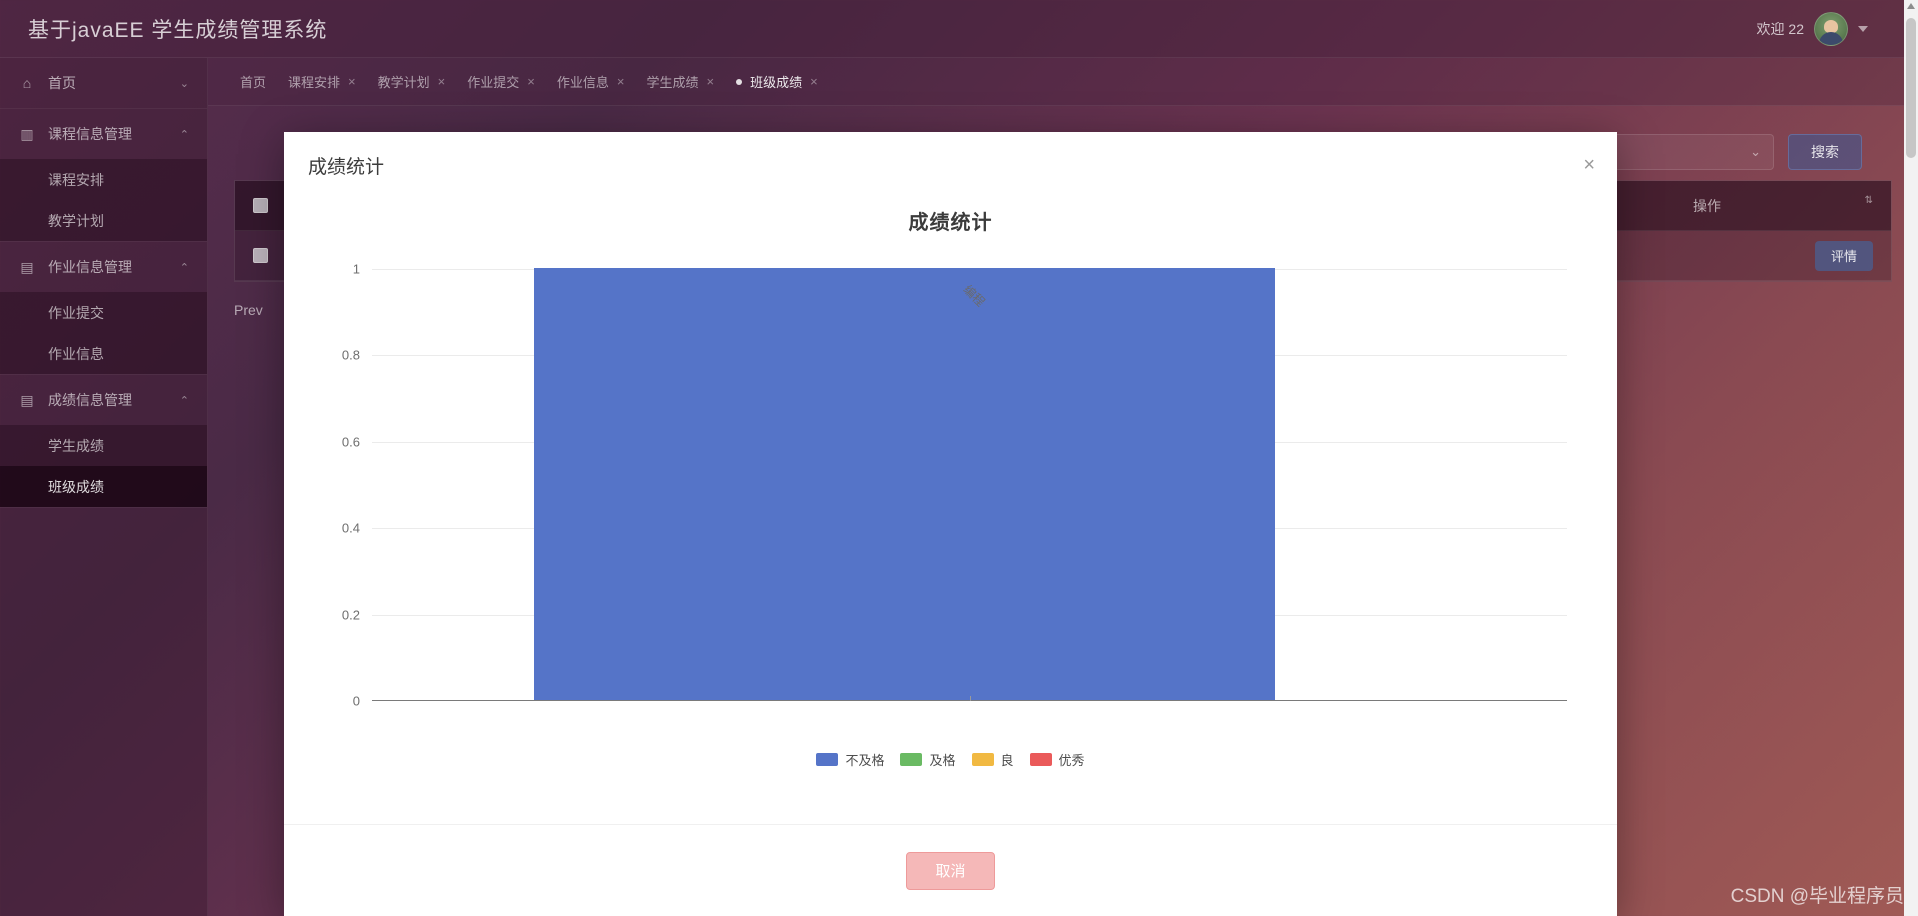 The width and height of the screenshot is (1918, 916). What do you see at coordinates (1831, 28) in the screenshot?
I see `user-avatar` at bounding box center [1831, 28].